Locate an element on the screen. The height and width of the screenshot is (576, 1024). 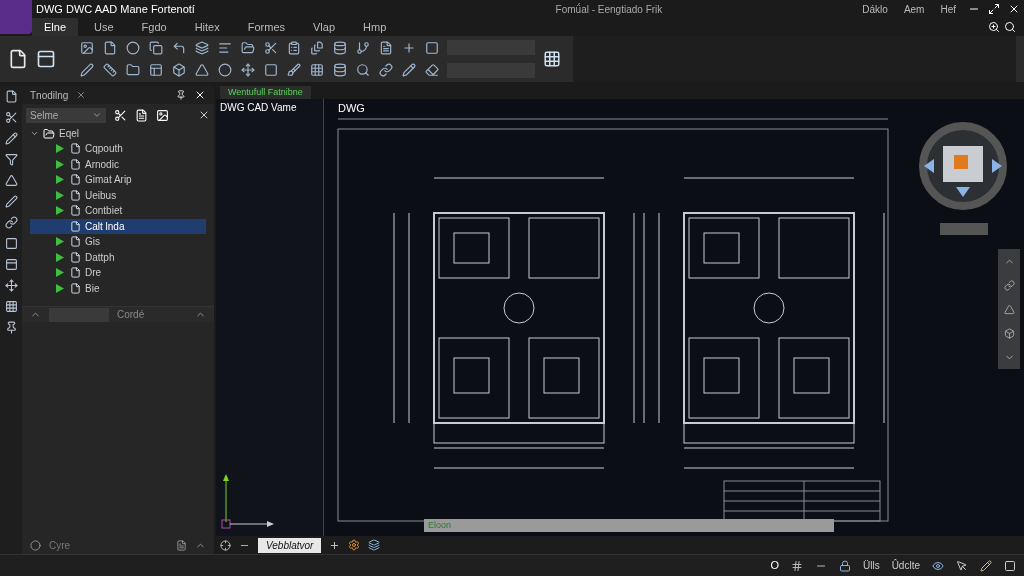
status-button: Ûdclte is located at coordinates (905, 565).